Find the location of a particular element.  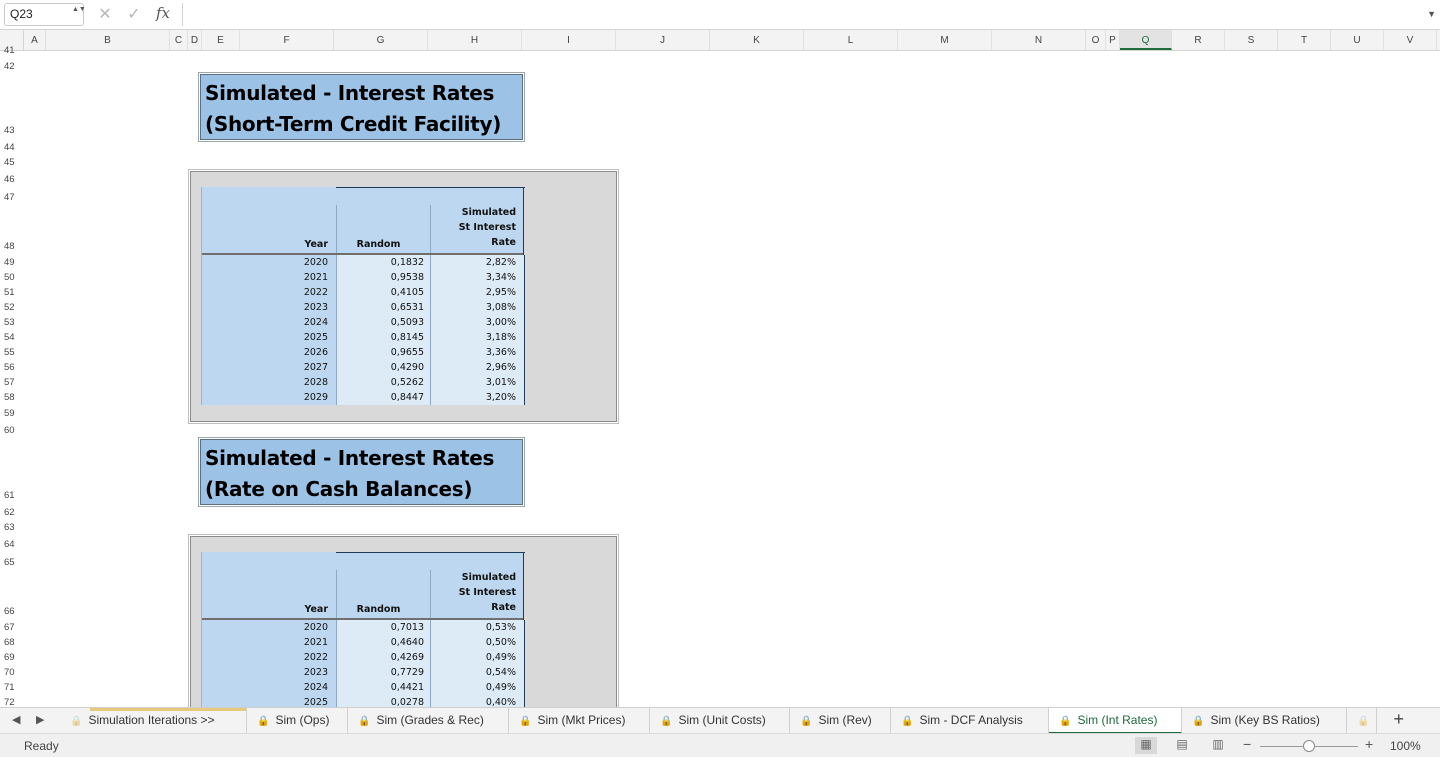

year-cell: 2025 is located at coordinates (269, 701).